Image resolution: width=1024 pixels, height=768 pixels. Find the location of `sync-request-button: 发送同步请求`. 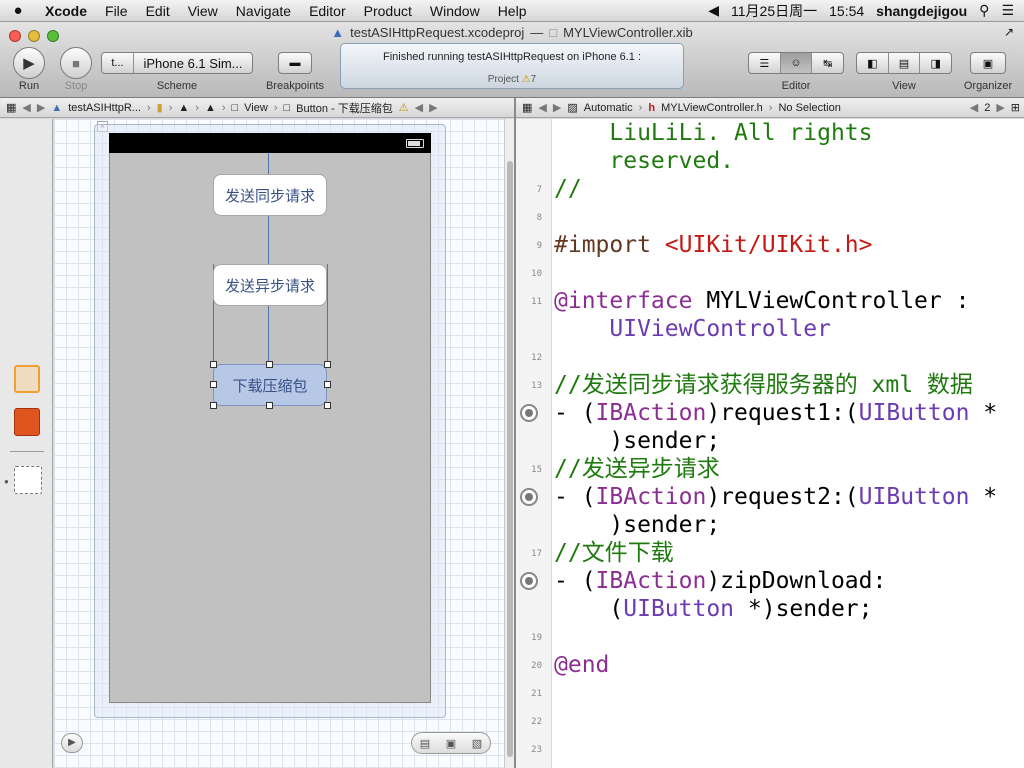

sync-request-button: 发送同步请求 is located at coordinates (270, 195).